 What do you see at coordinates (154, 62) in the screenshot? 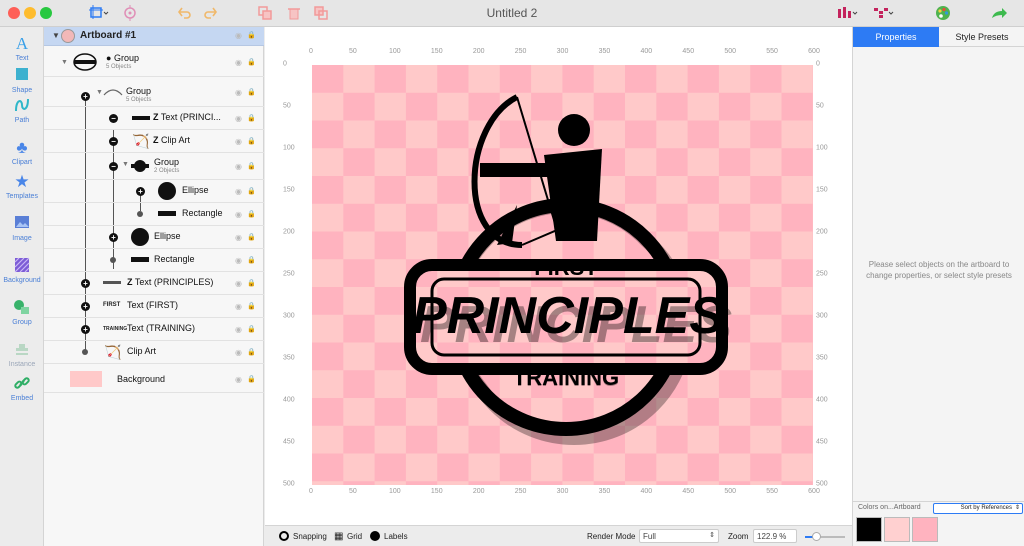
I see `layer-group: ▼ ● Group 5 Objects ◉ 🔒` at bounding box center [154, 62].